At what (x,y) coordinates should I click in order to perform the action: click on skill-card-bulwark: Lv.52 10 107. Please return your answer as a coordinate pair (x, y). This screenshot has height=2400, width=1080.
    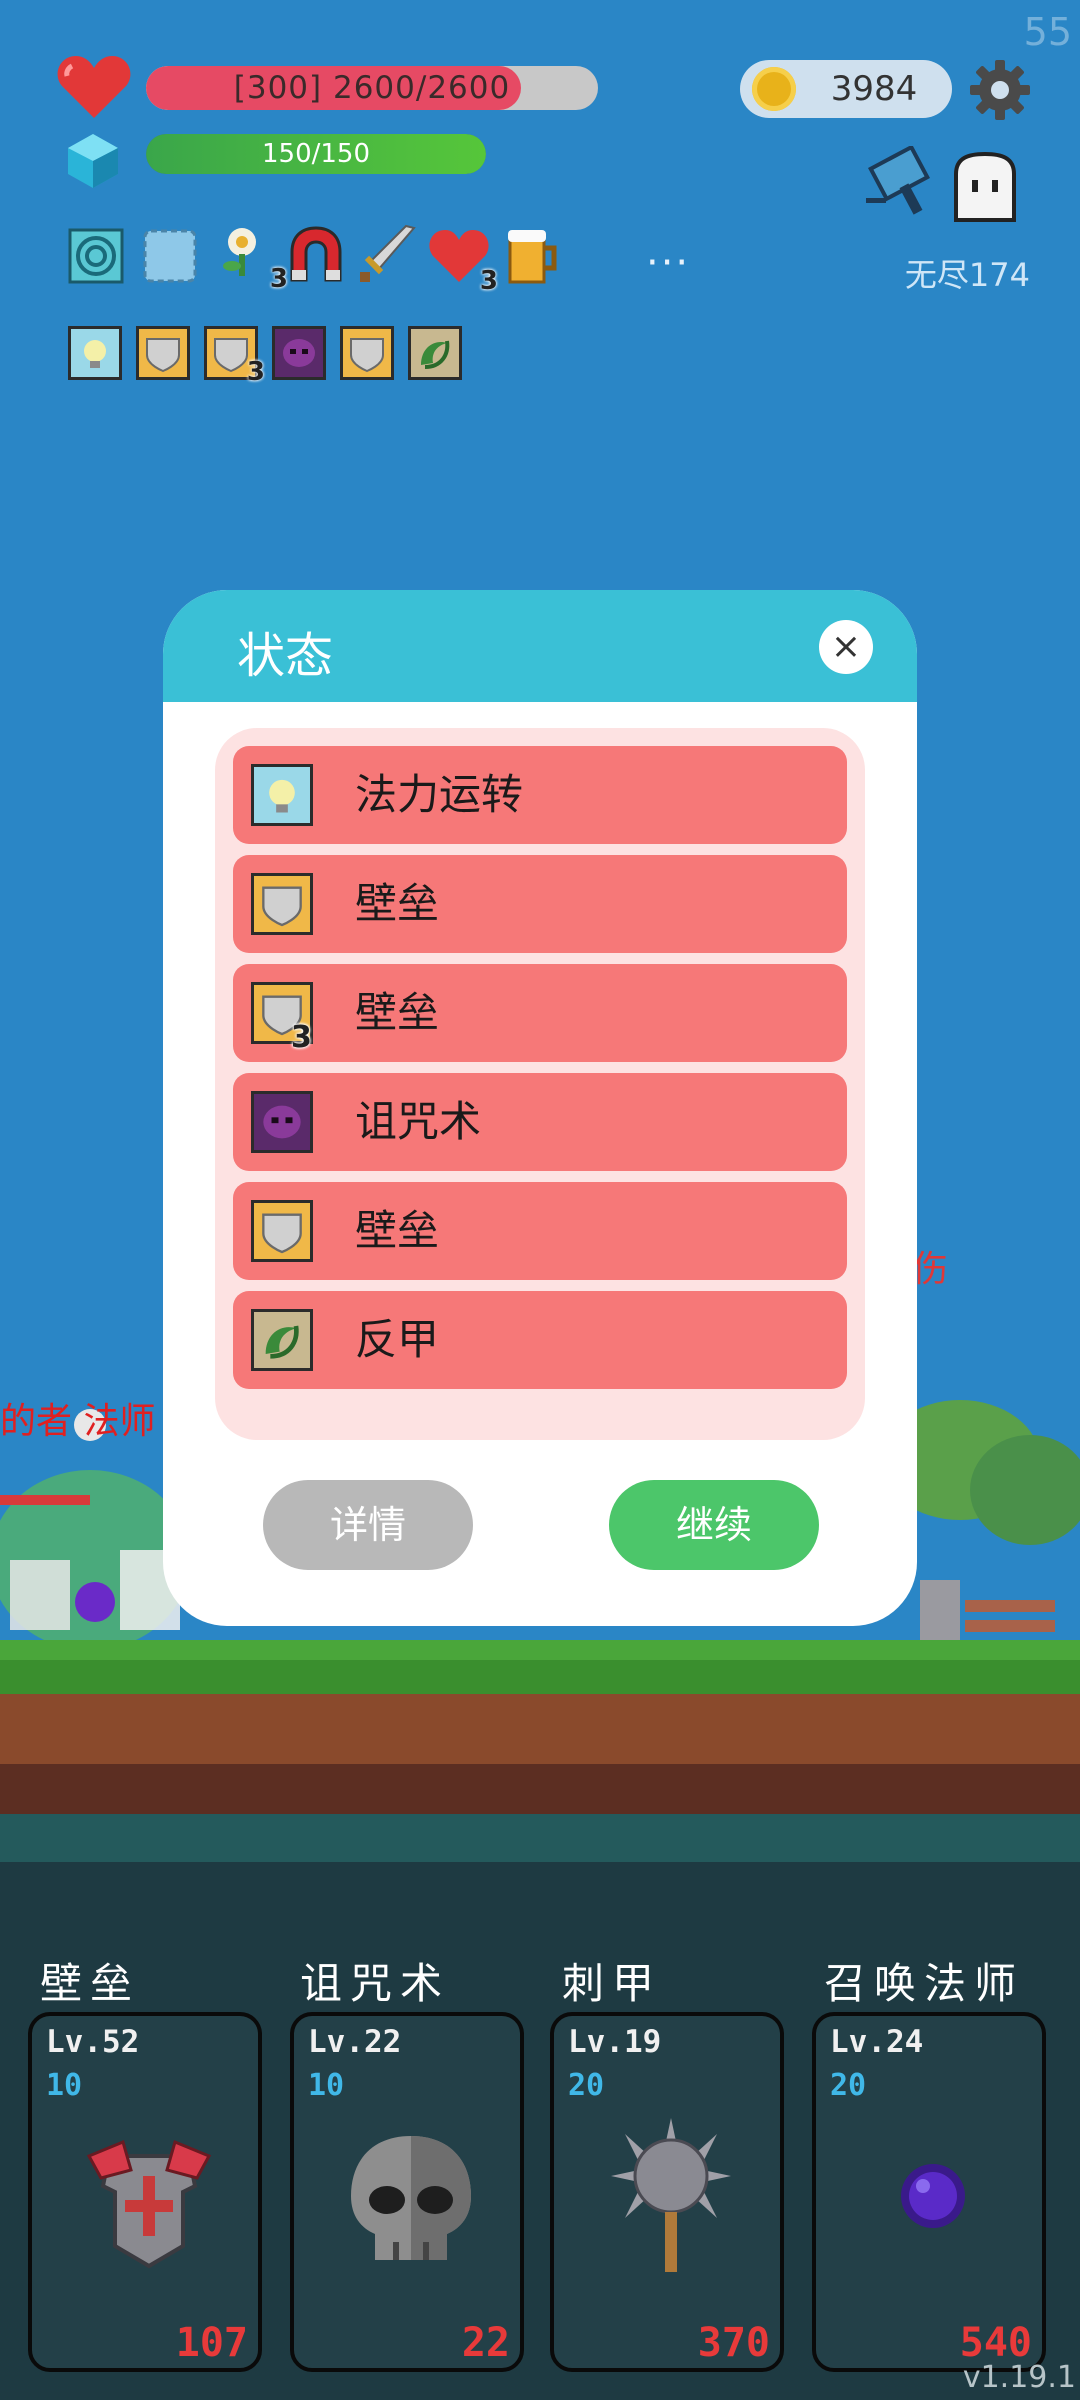
    Looking at the image, I should click on (145, 2192).